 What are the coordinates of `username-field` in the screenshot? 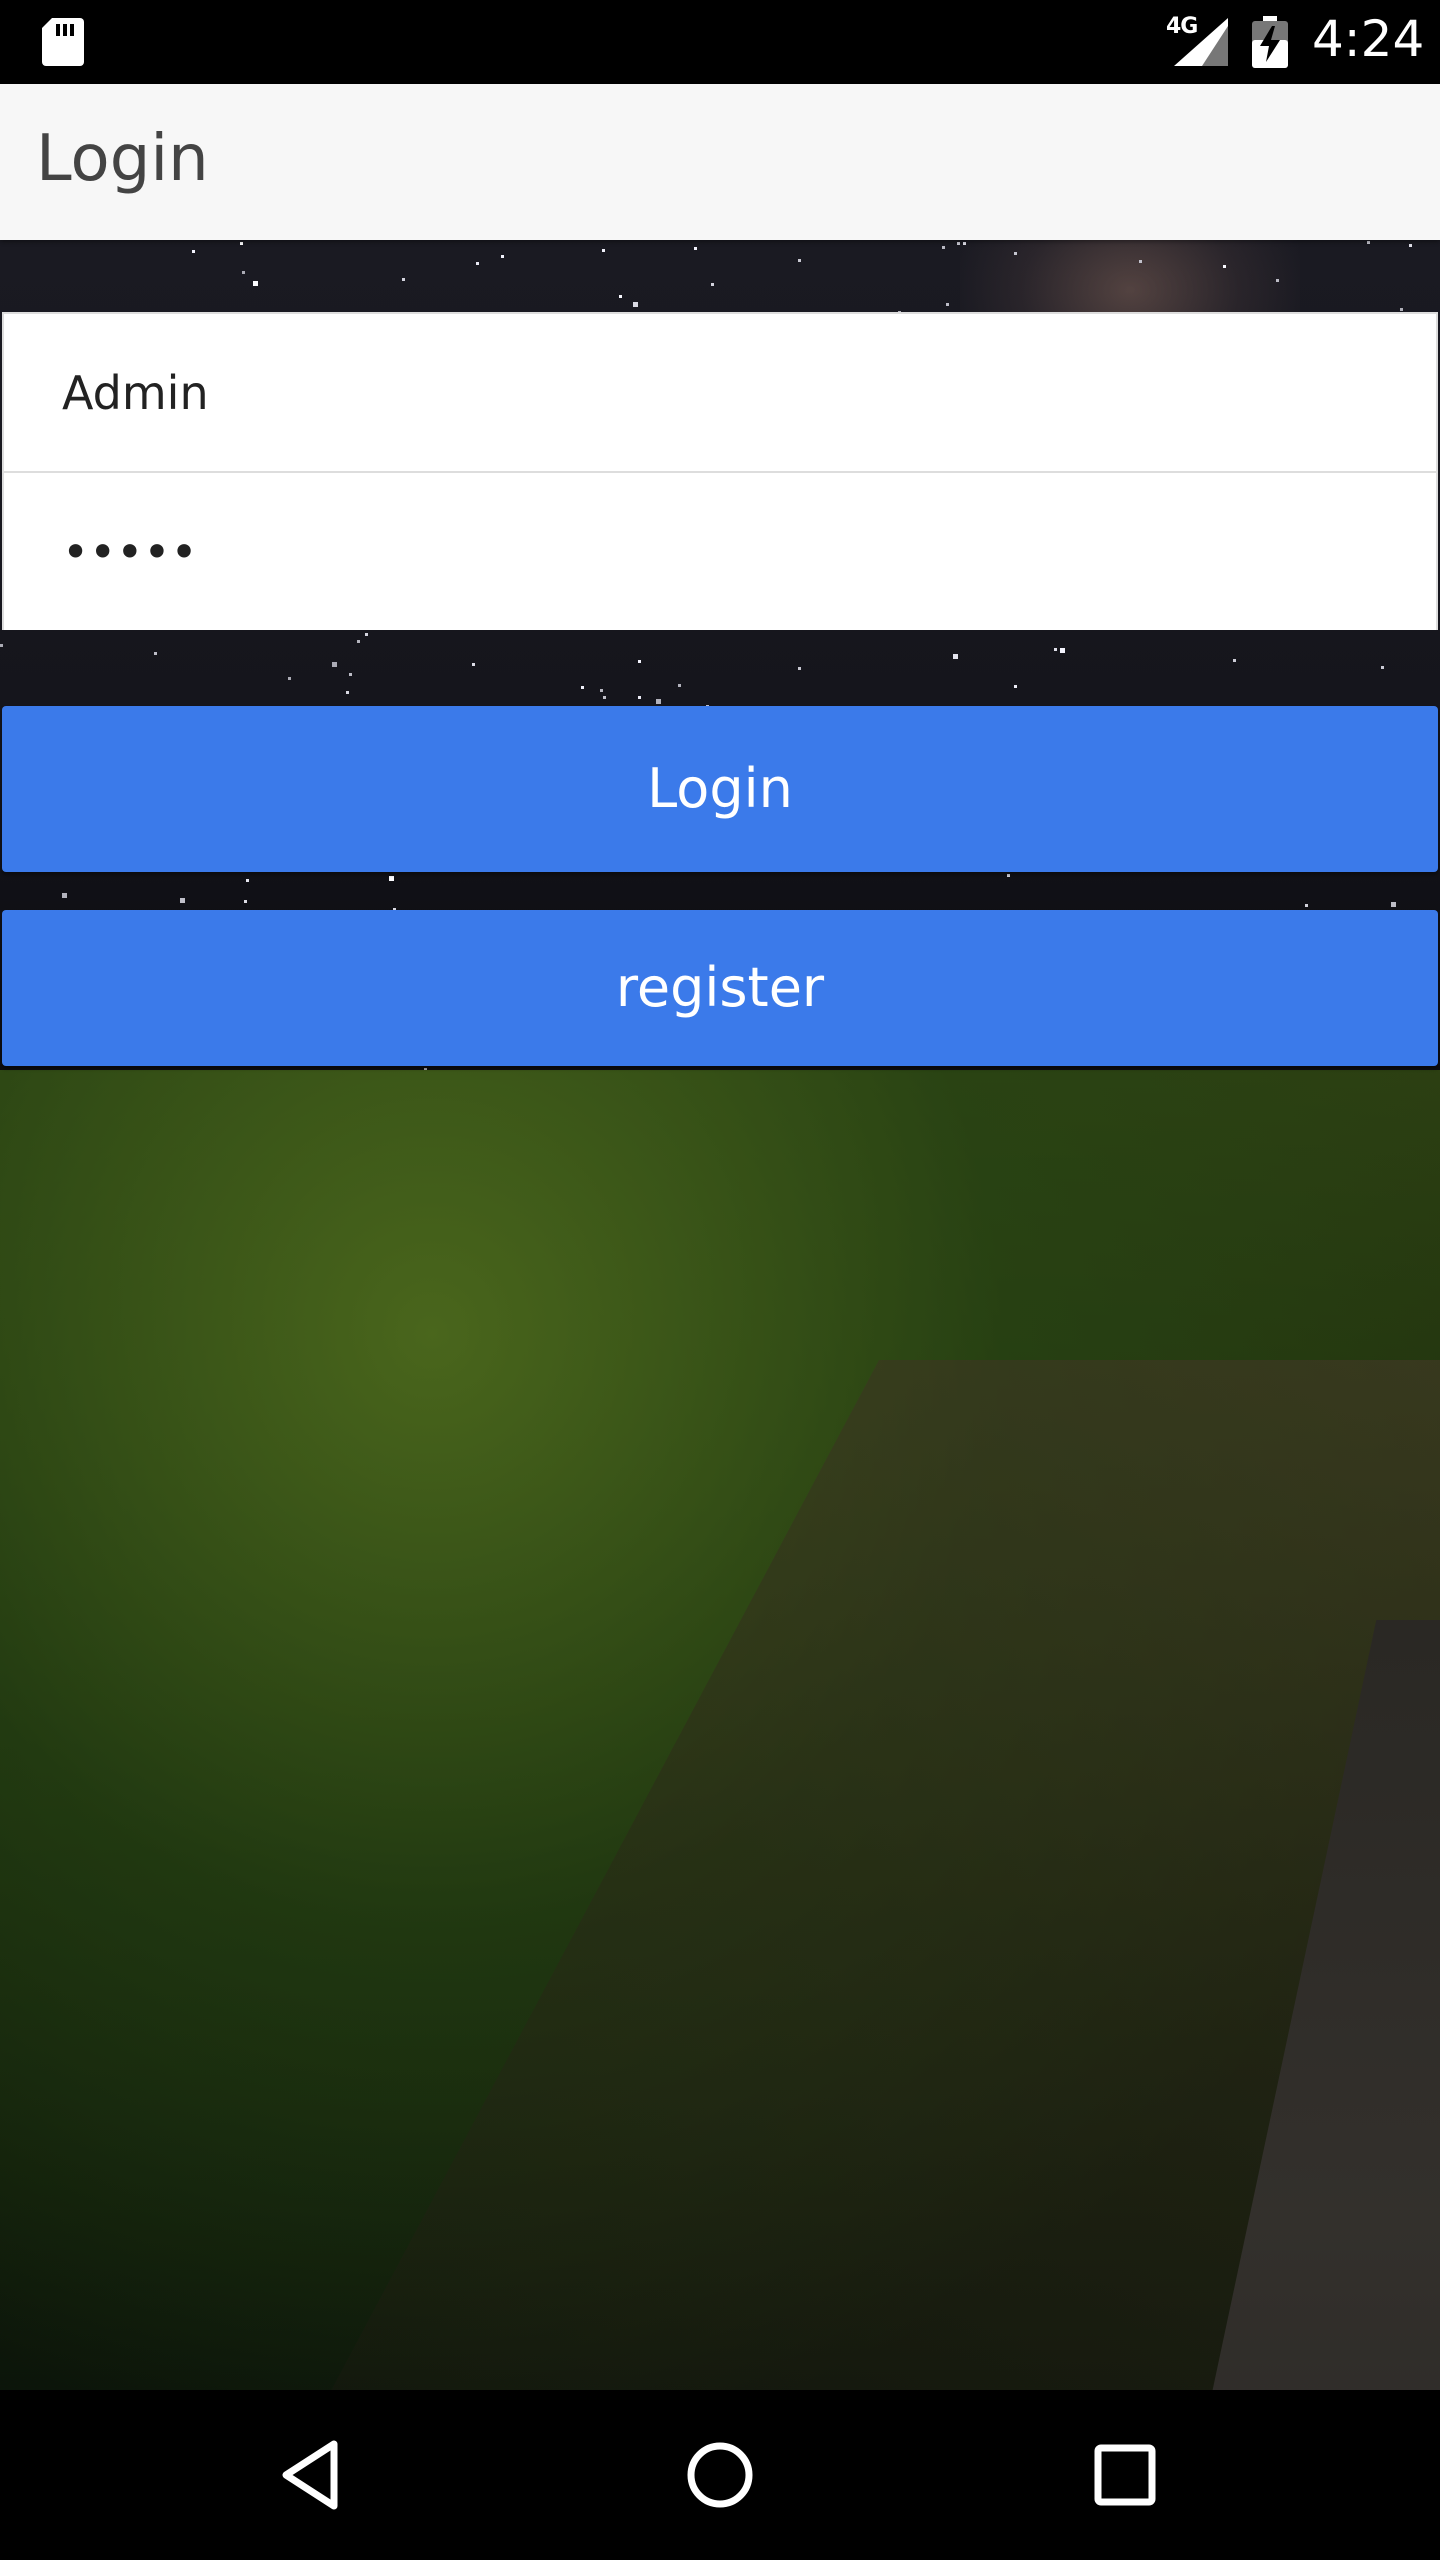 It's located at (720, 392).